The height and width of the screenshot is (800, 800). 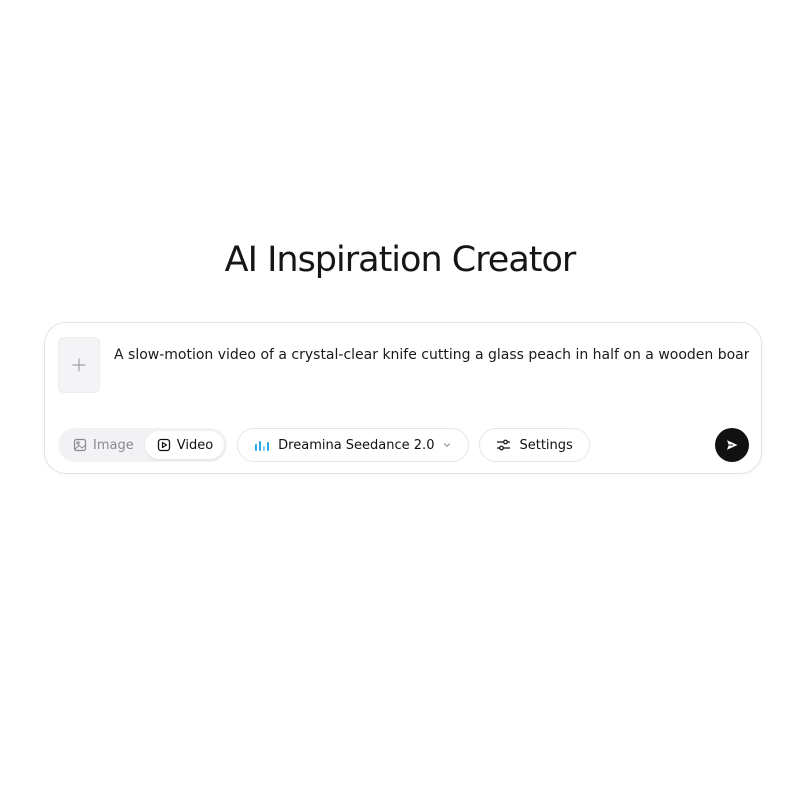 I want to click on chevron-down-icon, so click(x=447, y=445).